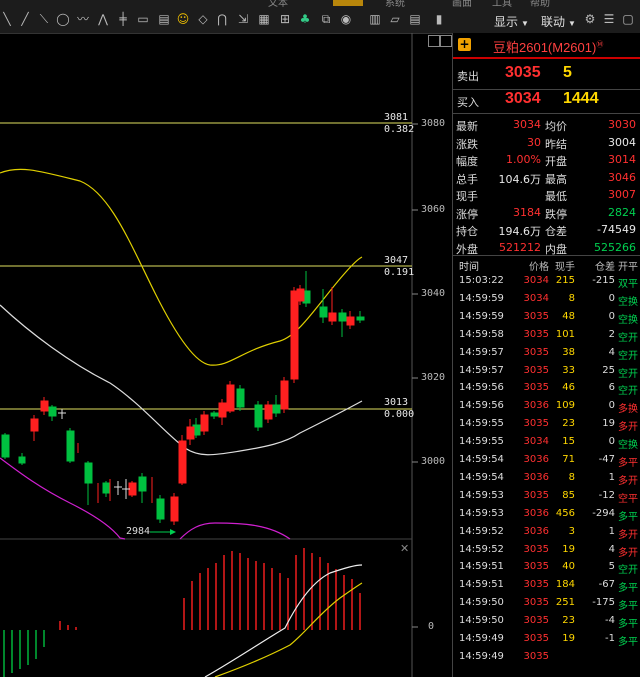 The height and width of the screenshot is (677, 640). Describe the element at coordinates (481, 406) in the screenshot. I see `tick-time: 14:59:56` at that location.